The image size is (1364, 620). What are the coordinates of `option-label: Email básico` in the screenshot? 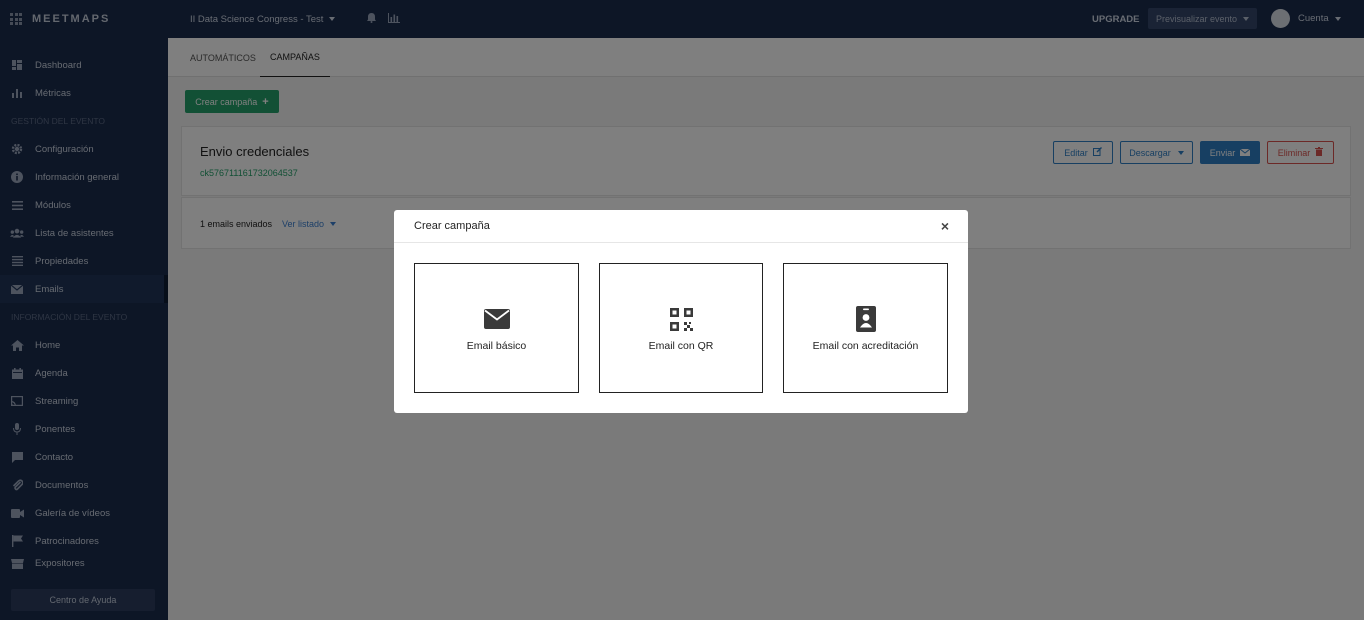 It's located at (496, 346).